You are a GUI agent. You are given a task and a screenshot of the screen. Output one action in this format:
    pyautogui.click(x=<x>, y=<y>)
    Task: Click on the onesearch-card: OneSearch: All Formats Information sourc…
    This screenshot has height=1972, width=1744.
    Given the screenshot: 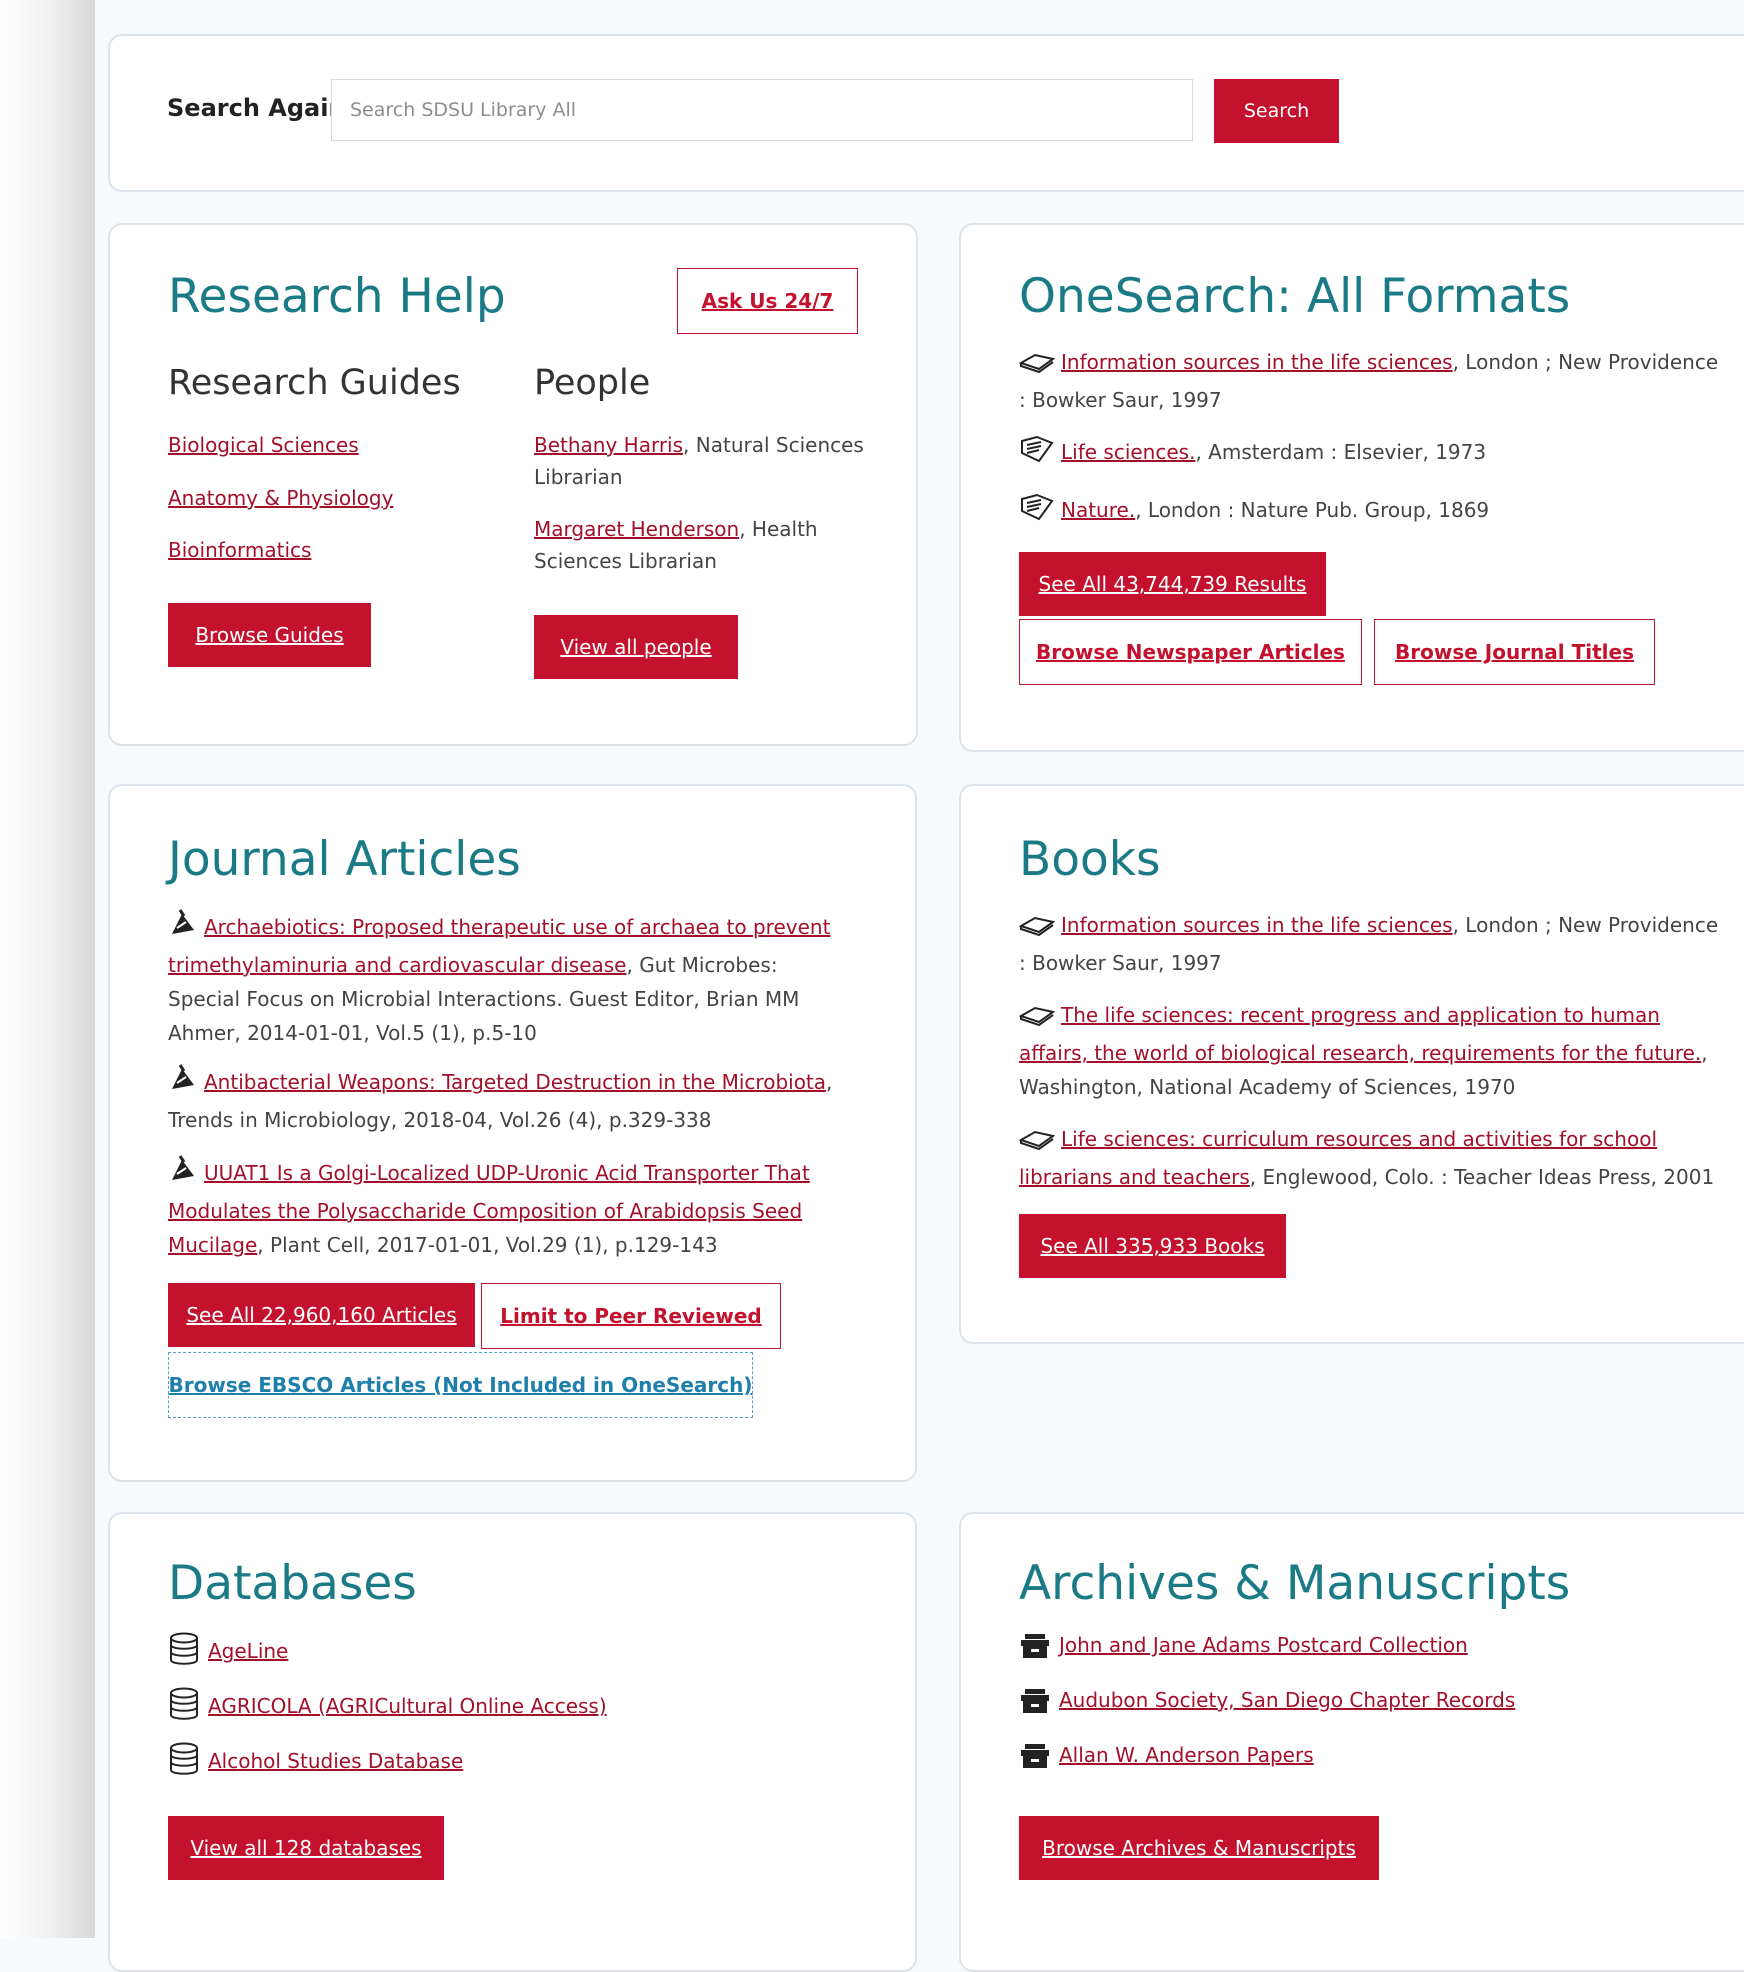 What is the action you would take?
    pyautogui.click(x=1351, y=487)
    